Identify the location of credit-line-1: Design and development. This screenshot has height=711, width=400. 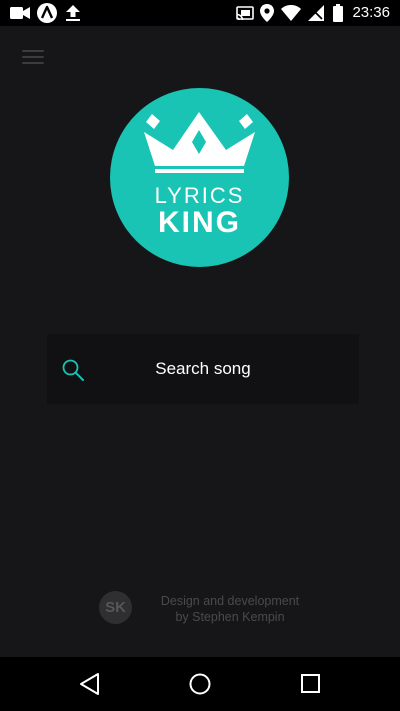
(230, 601).